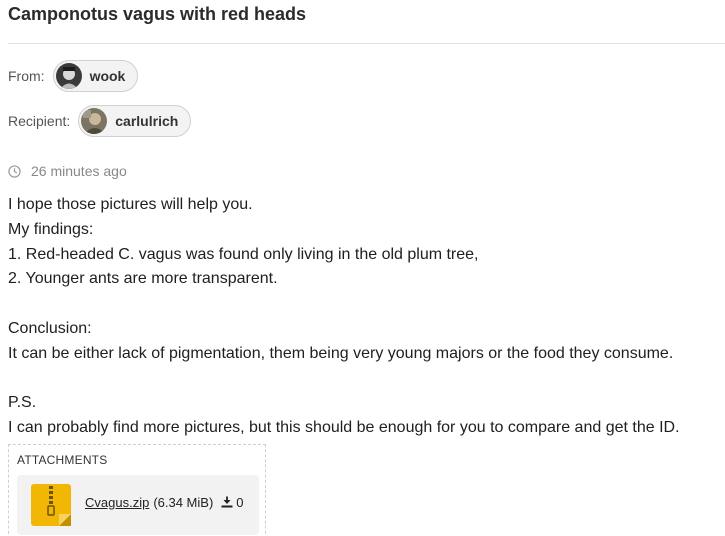  I want to click on timestamp-row: 26 minutes ago, so click(67, 171).